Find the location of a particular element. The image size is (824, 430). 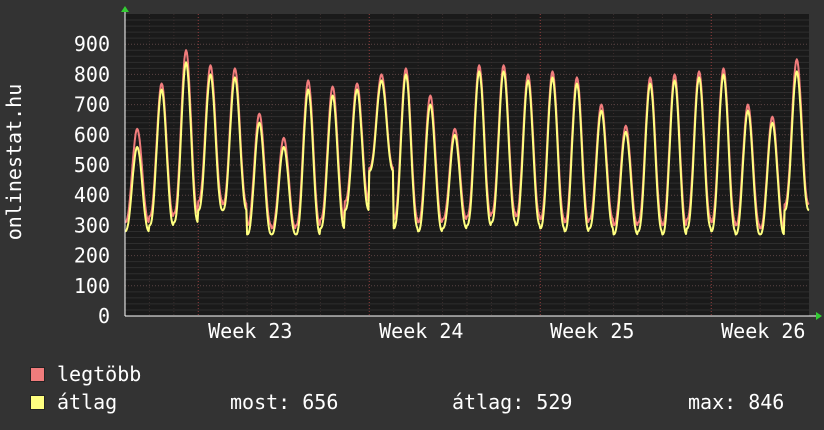

y-tick-label: 600 is located at coordinates (92, 135).